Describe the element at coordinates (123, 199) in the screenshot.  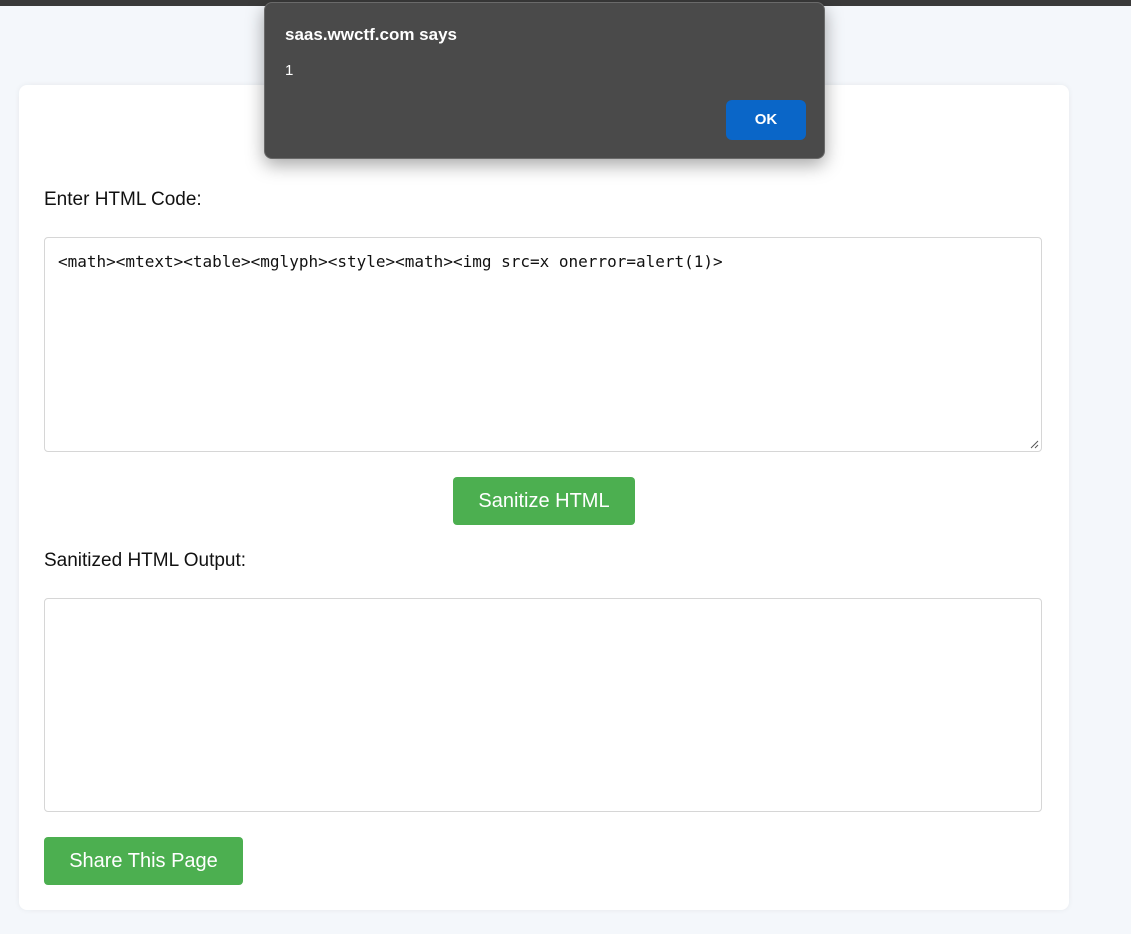
I see `input-label: Enter HTML Code:` at that location.